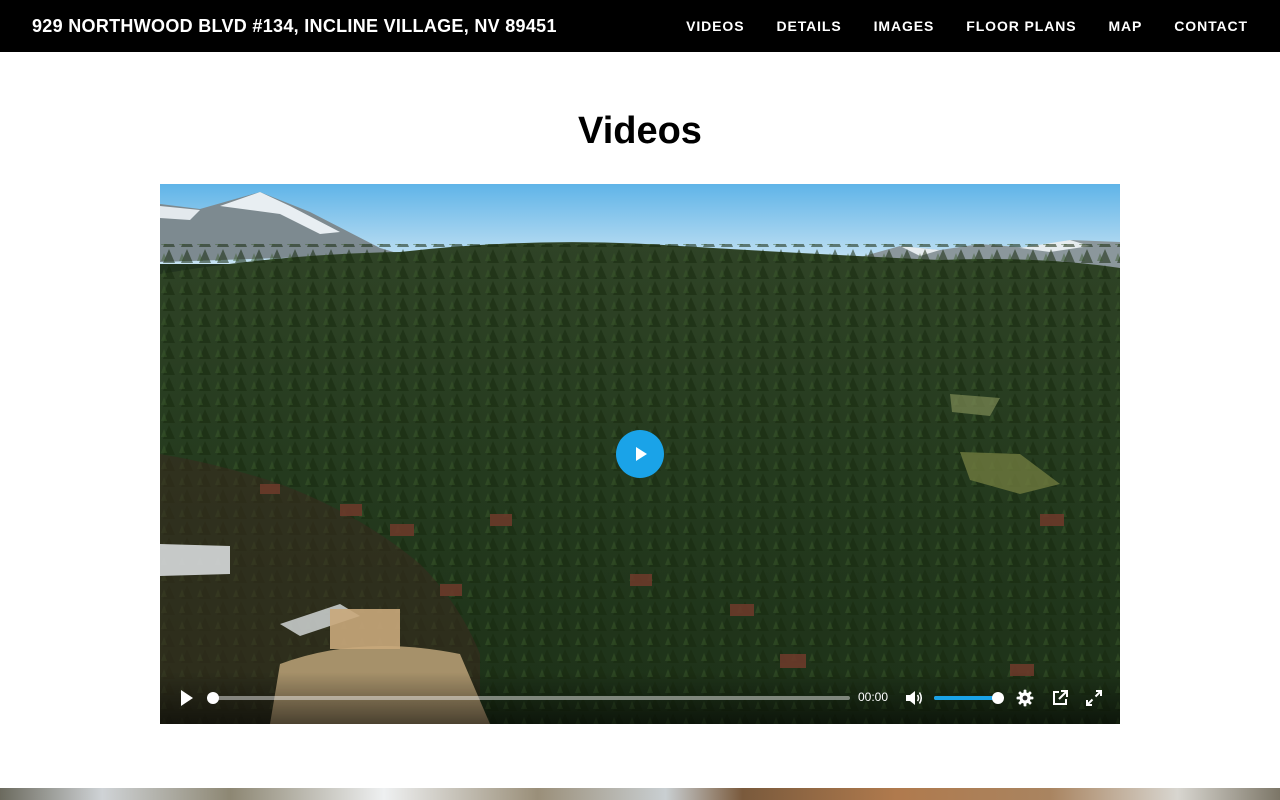  What do you see at coordinates (531, 698) in the screenshot?
I see `seek-bar` at bounding box center [531, 698].